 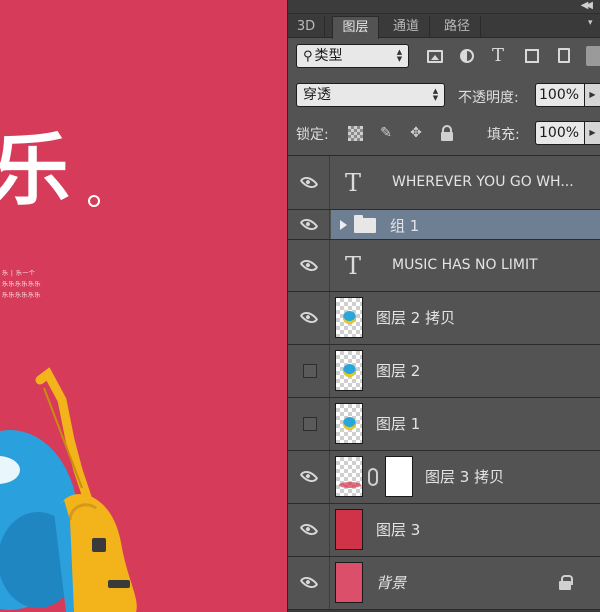 I want to click on degree-mark-decoration, so click(x=94, y=201).